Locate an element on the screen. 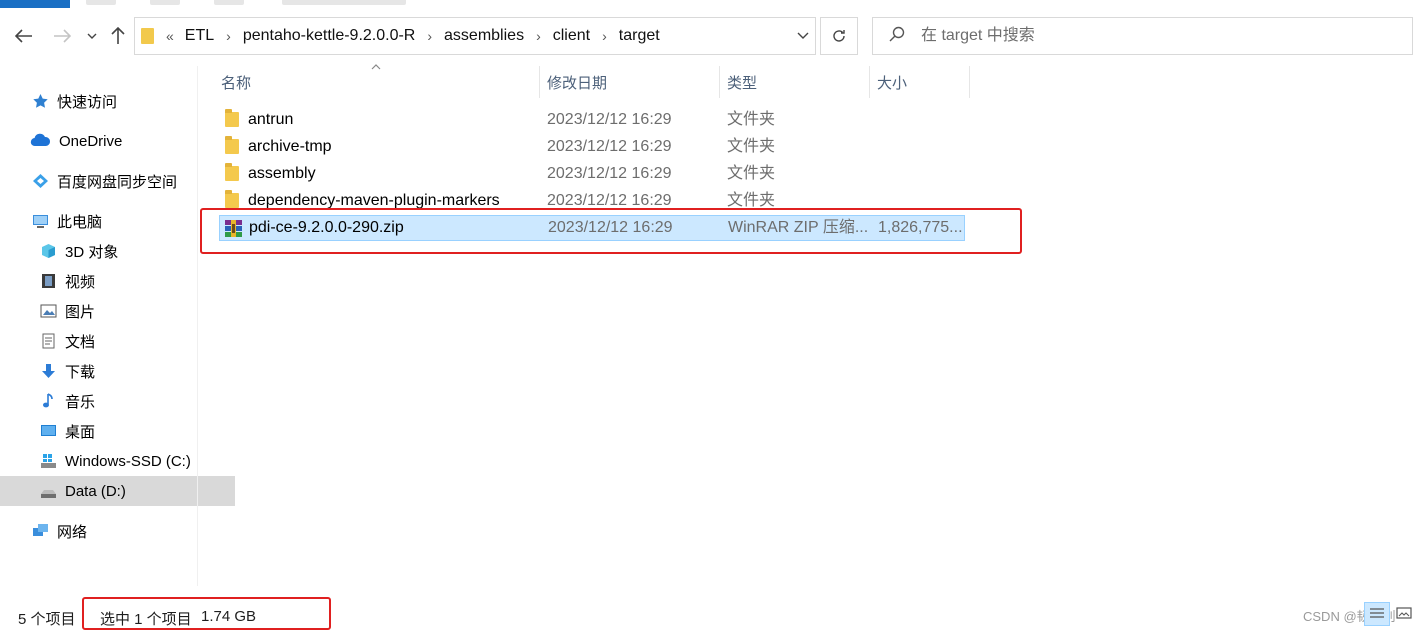 Image resolution: width=1417 pixels, height=631 pixels. sidebar-item-label: 图片 is located at coordinates (80, 312).